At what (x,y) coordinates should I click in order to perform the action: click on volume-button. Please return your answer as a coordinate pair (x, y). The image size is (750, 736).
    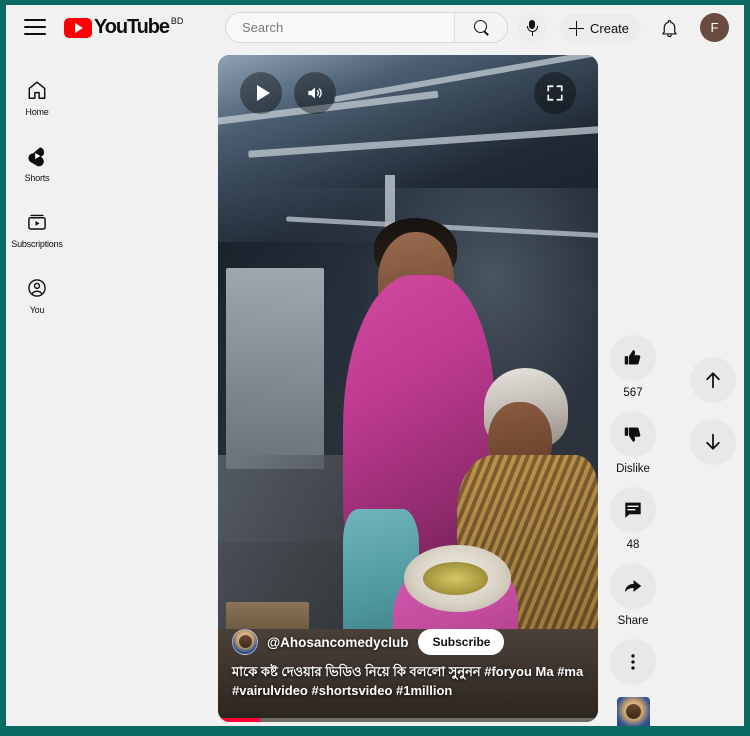
    Looking at the image, I should click on (315, 93).